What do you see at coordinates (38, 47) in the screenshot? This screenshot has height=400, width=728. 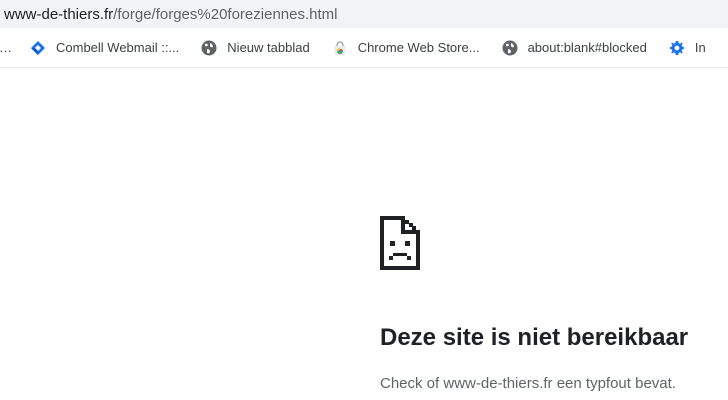 I see `combell-icon` at bounding box center [38, 47].